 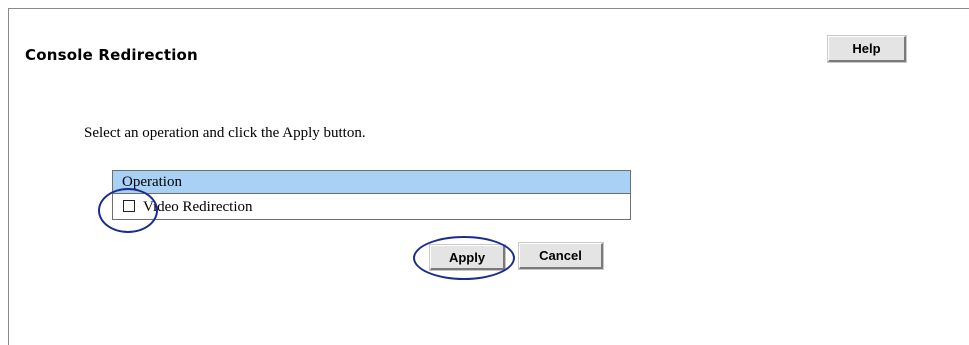 I want to click on page-title: Console Redirection, so click(x=111, y=55).